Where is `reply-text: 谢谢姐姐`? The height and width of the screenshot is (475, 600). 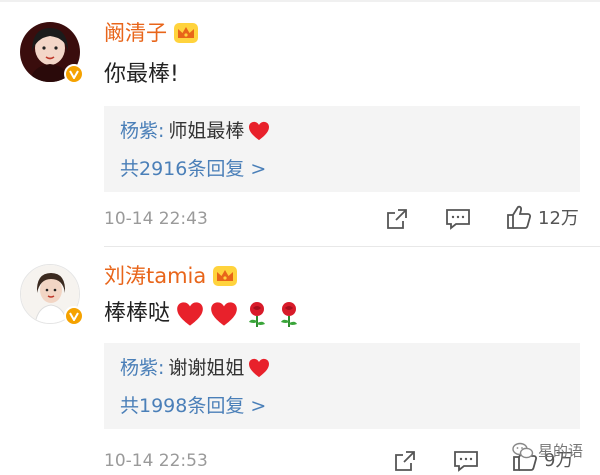
reply-text: 谢谢姐姐 is located at coordinates (206, 368).